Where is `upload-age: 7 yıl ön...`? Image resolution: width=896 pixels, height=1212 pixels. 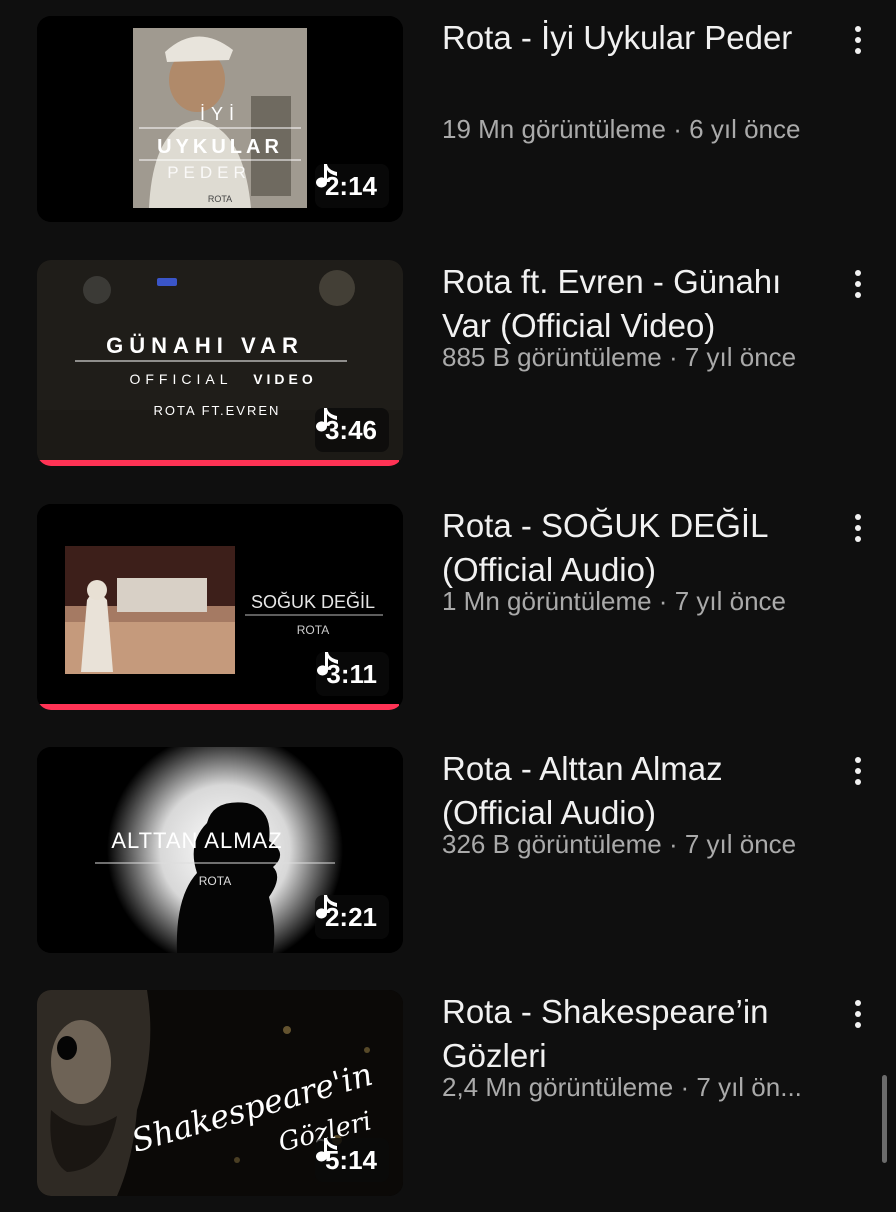
upload-age: 7 yıl ön... is located at coordinates (749, 1087).